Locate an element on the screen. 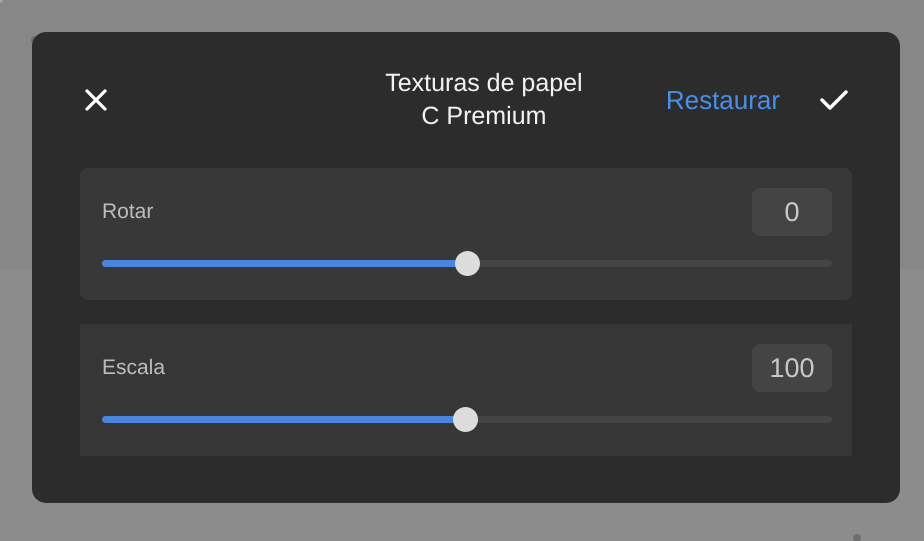 The width and height of the screenshot is (924, 541). value-field: 100 is located at coordinates (792, 368).